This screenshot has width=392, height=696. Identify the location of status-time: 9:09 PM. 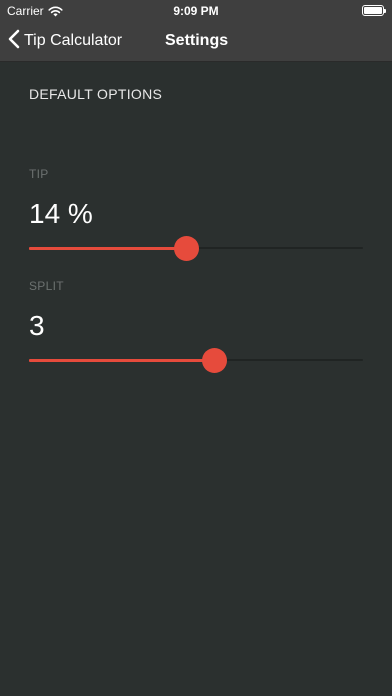
(196, 11).